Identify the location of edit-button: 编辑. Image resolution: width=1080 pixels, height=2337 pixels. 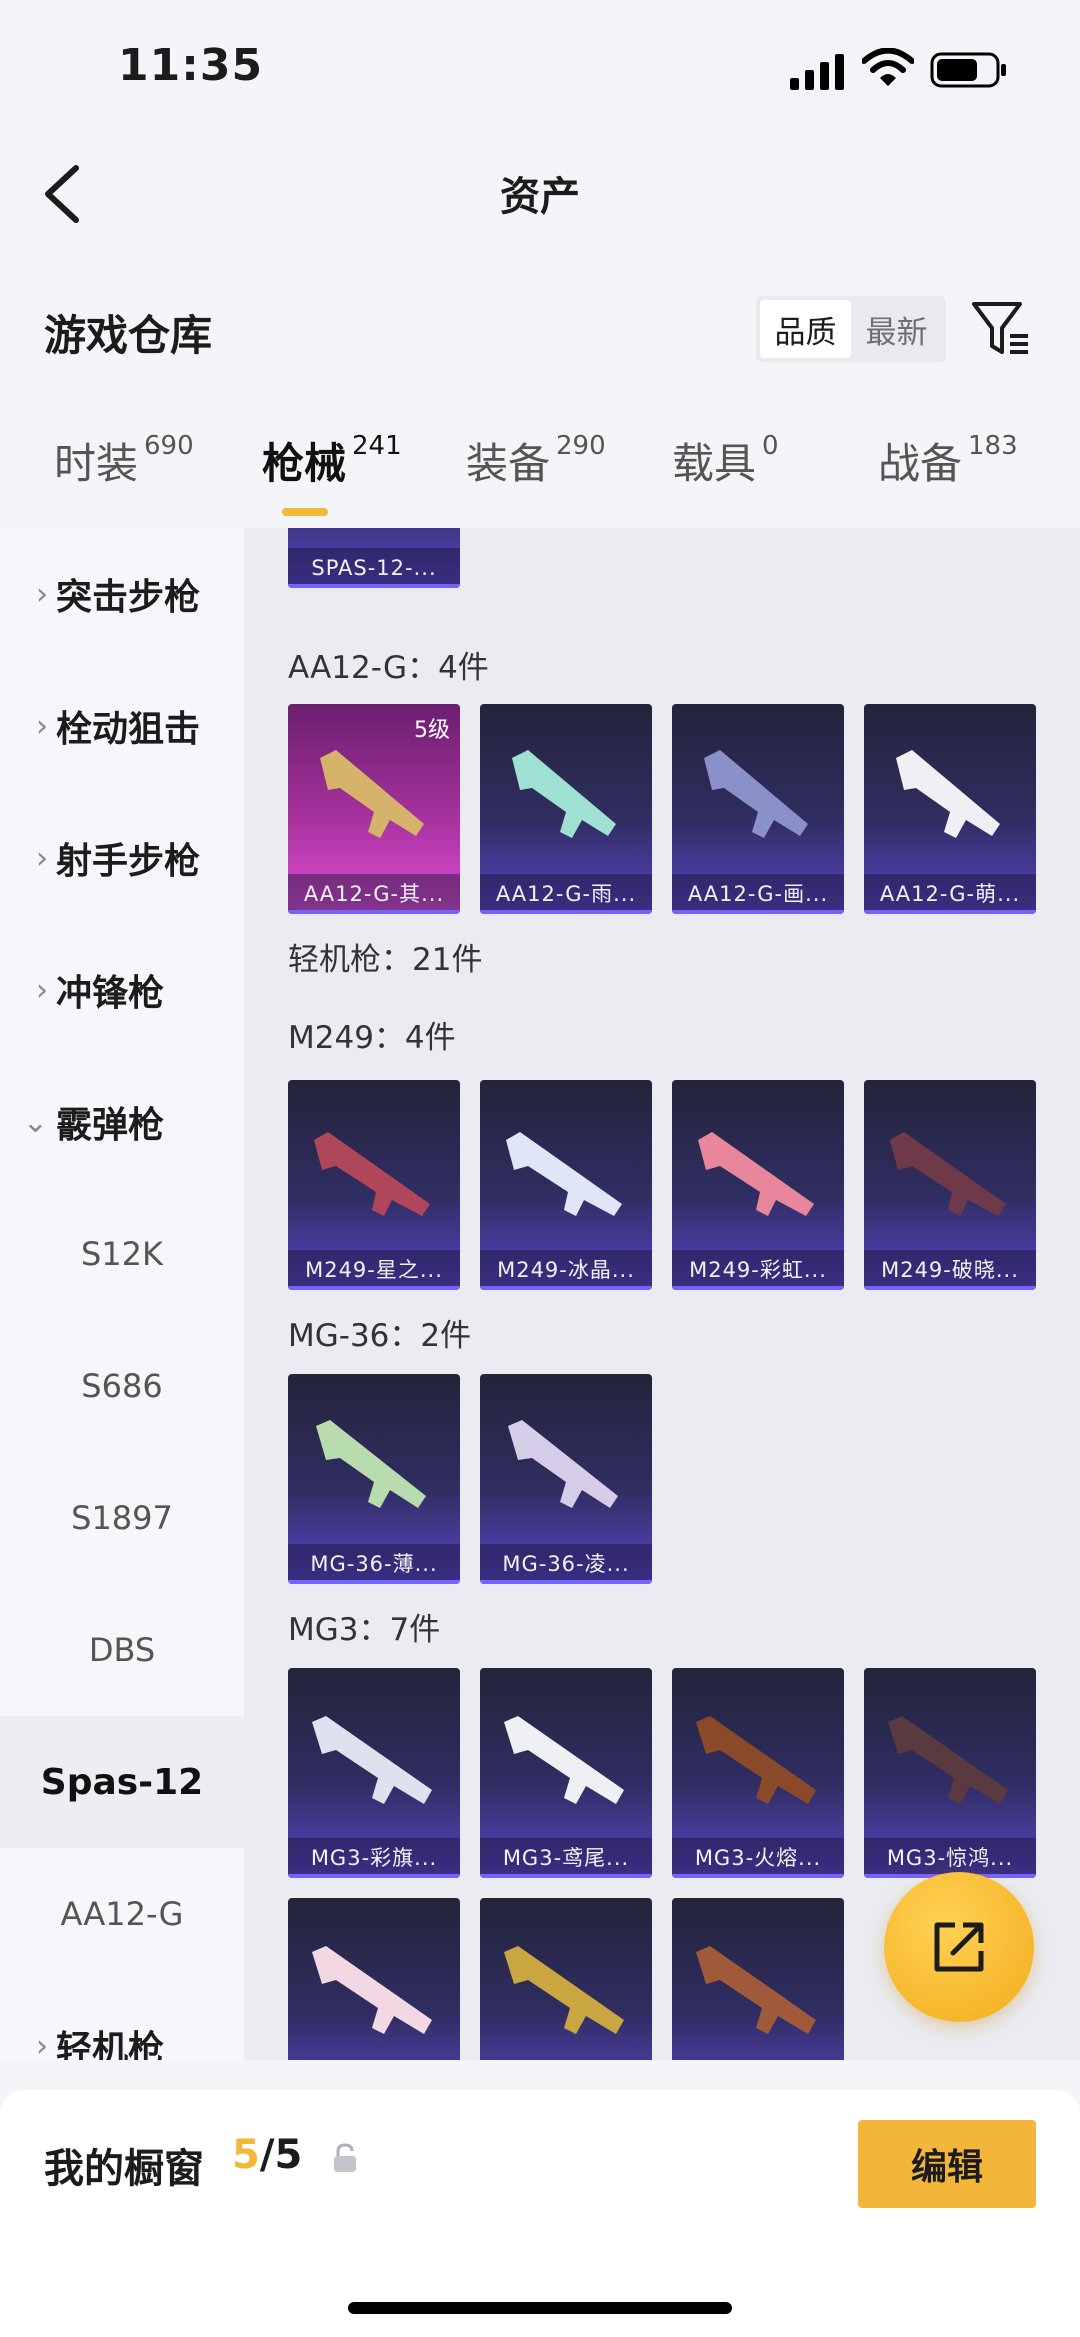
(947, 2164).